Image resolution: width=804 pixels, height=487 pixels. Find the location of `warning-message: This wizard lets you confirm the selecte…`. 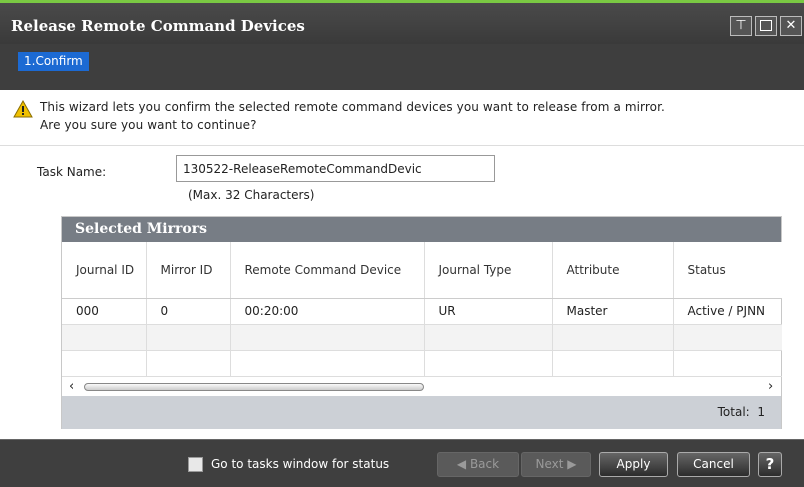

warning-message: This wizard lets you confirm the selecte… is located at coordinates (402, 118).